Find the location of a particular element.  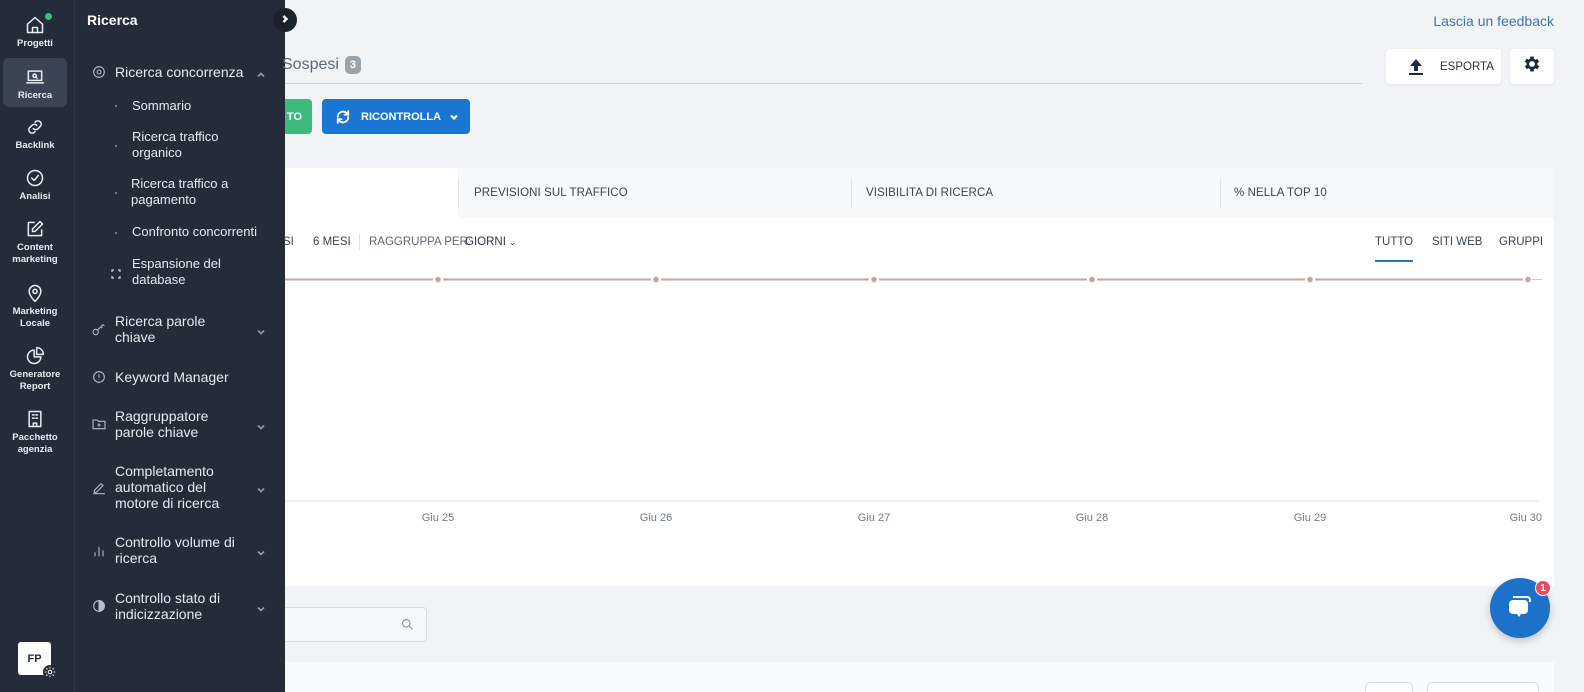

nav-group-controllo-volume: Controllo volume di ricerca is located at coordinates (180, 551).